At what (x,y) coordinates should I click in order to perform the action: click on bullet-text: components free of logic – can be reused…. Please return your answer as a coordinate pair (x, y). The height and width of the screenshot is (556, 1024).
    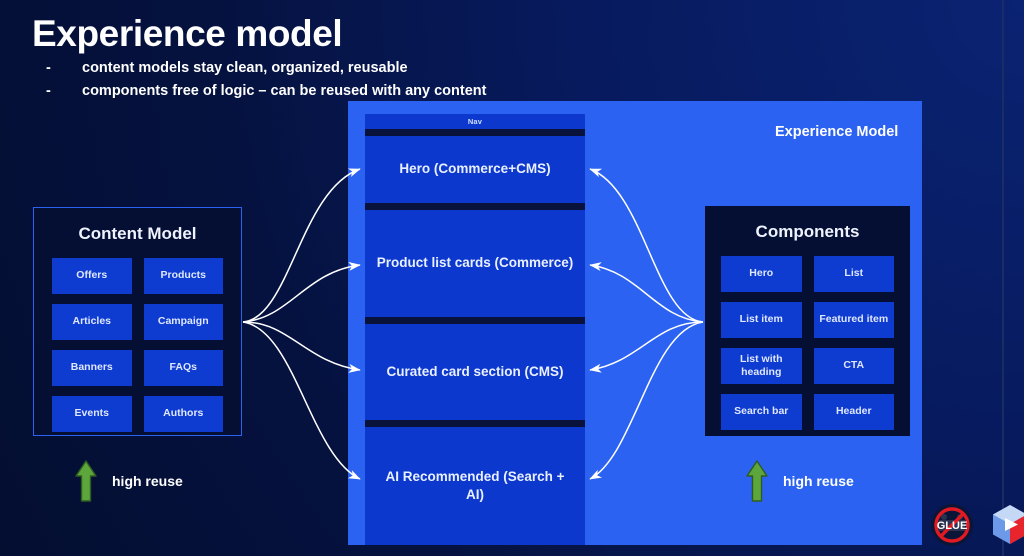
    Looking at the image, I should click on (284, 91).